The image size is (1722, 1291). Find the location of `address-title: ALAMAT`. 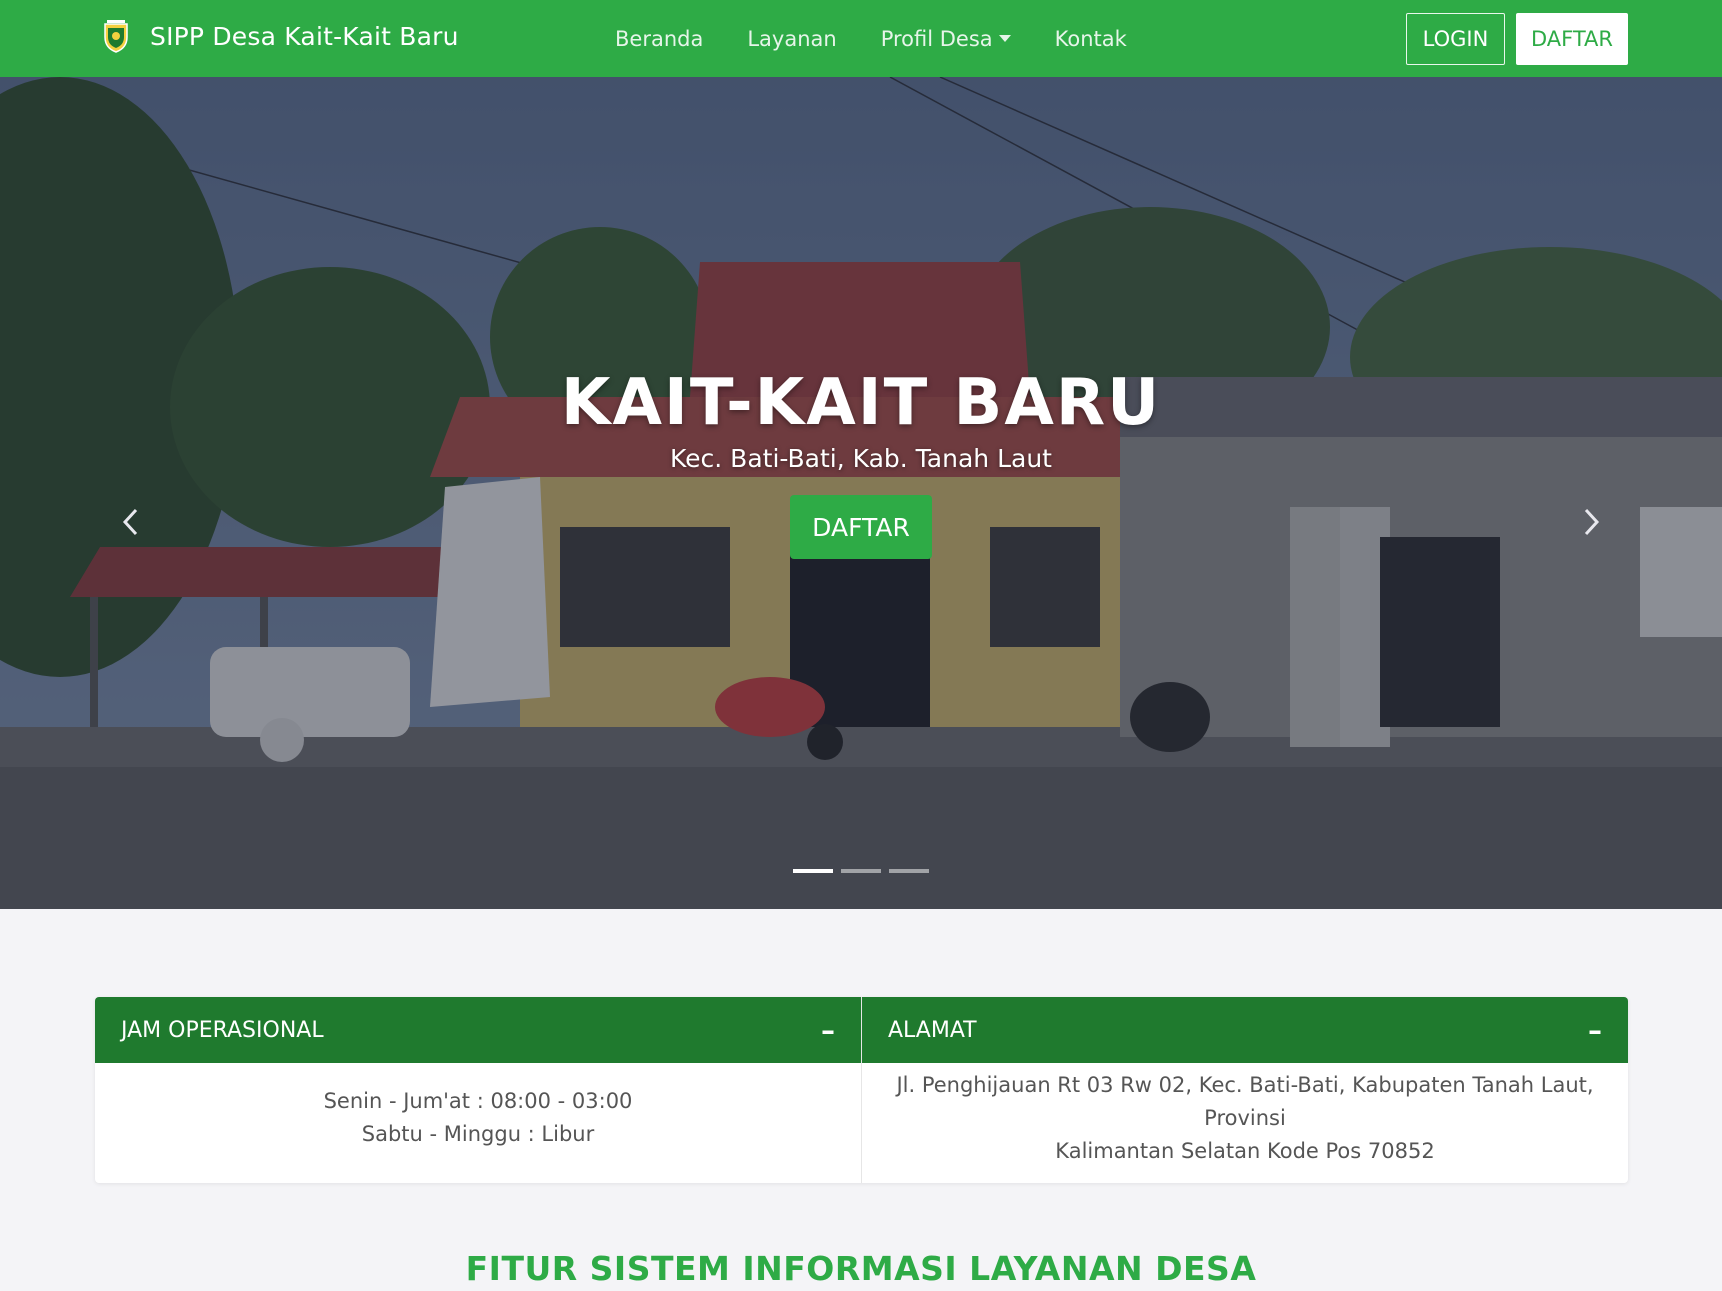

address-title: ALAMAT is located at coordinates (932, 1030).